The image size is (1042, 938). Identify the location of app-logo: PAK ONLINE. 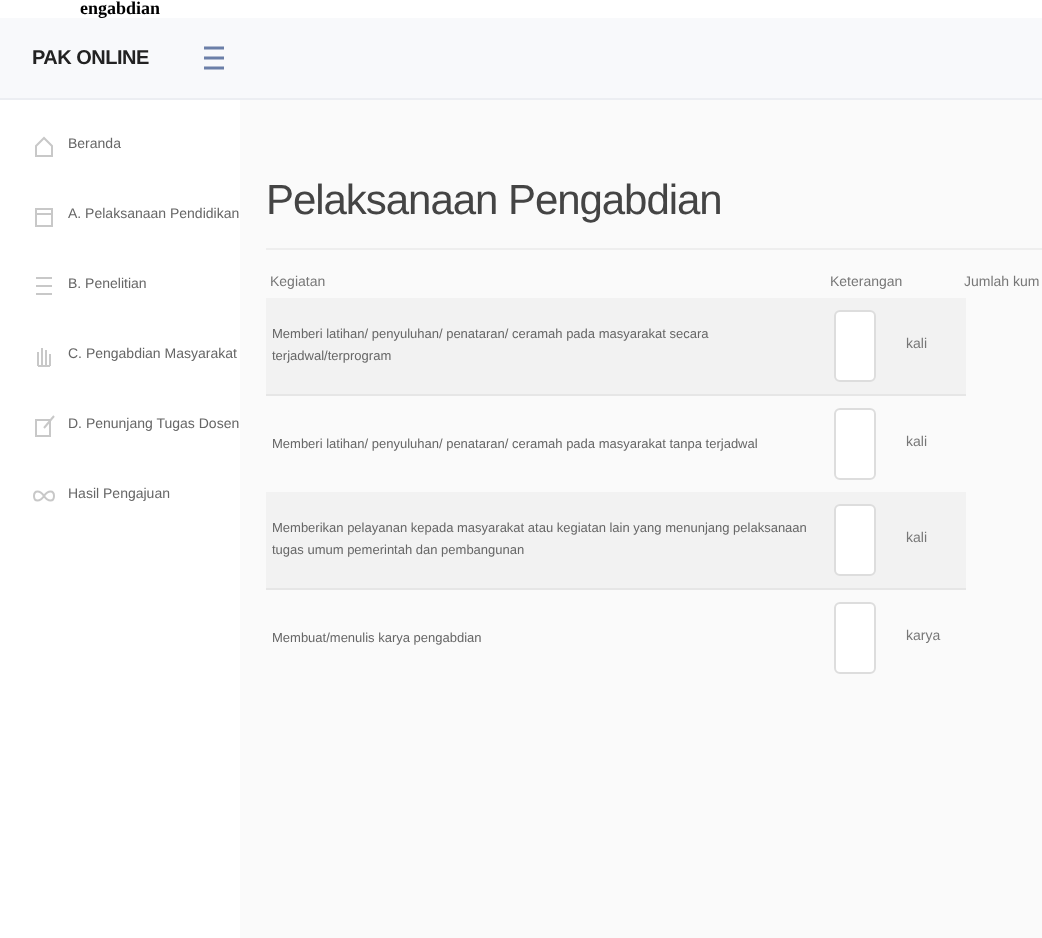
(91, 59).